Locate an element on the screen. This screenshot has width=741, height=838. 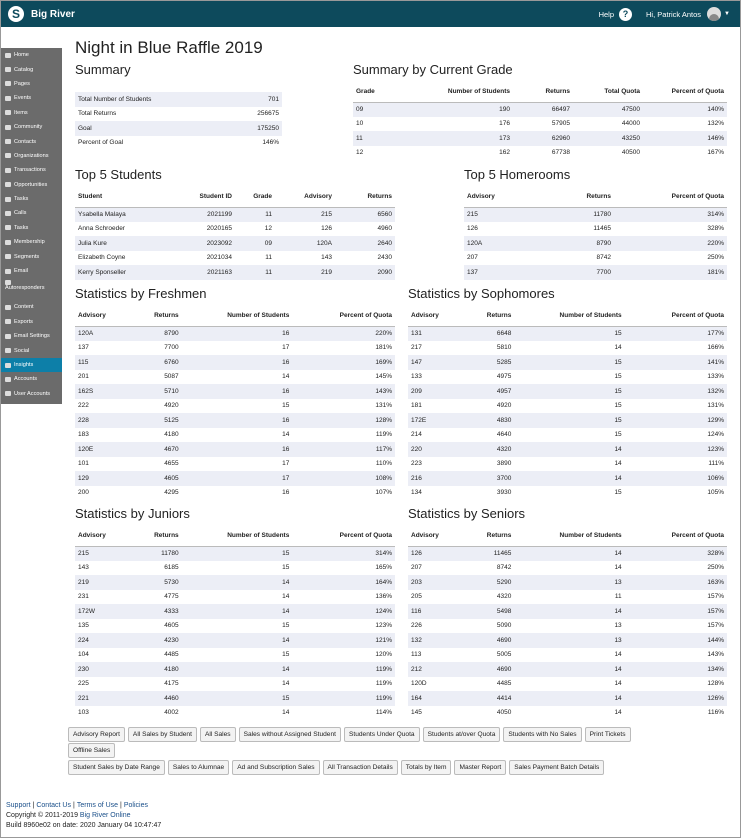
sidebar-item-contacts: Contacts is located at coordinates (31, 141).